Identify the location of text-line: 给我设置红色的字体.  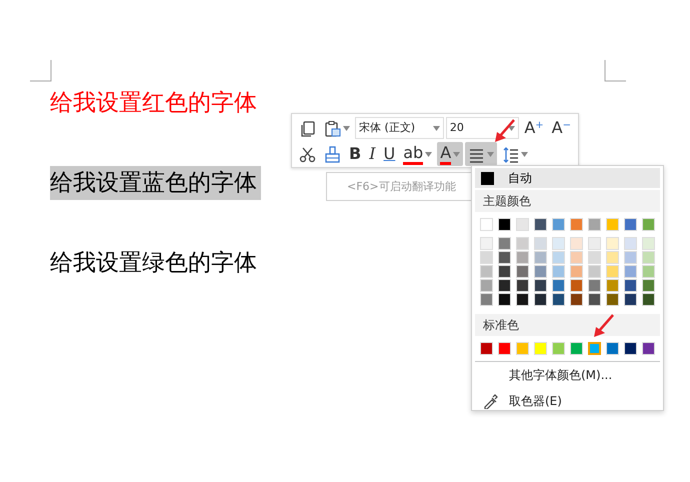
(154, 103).